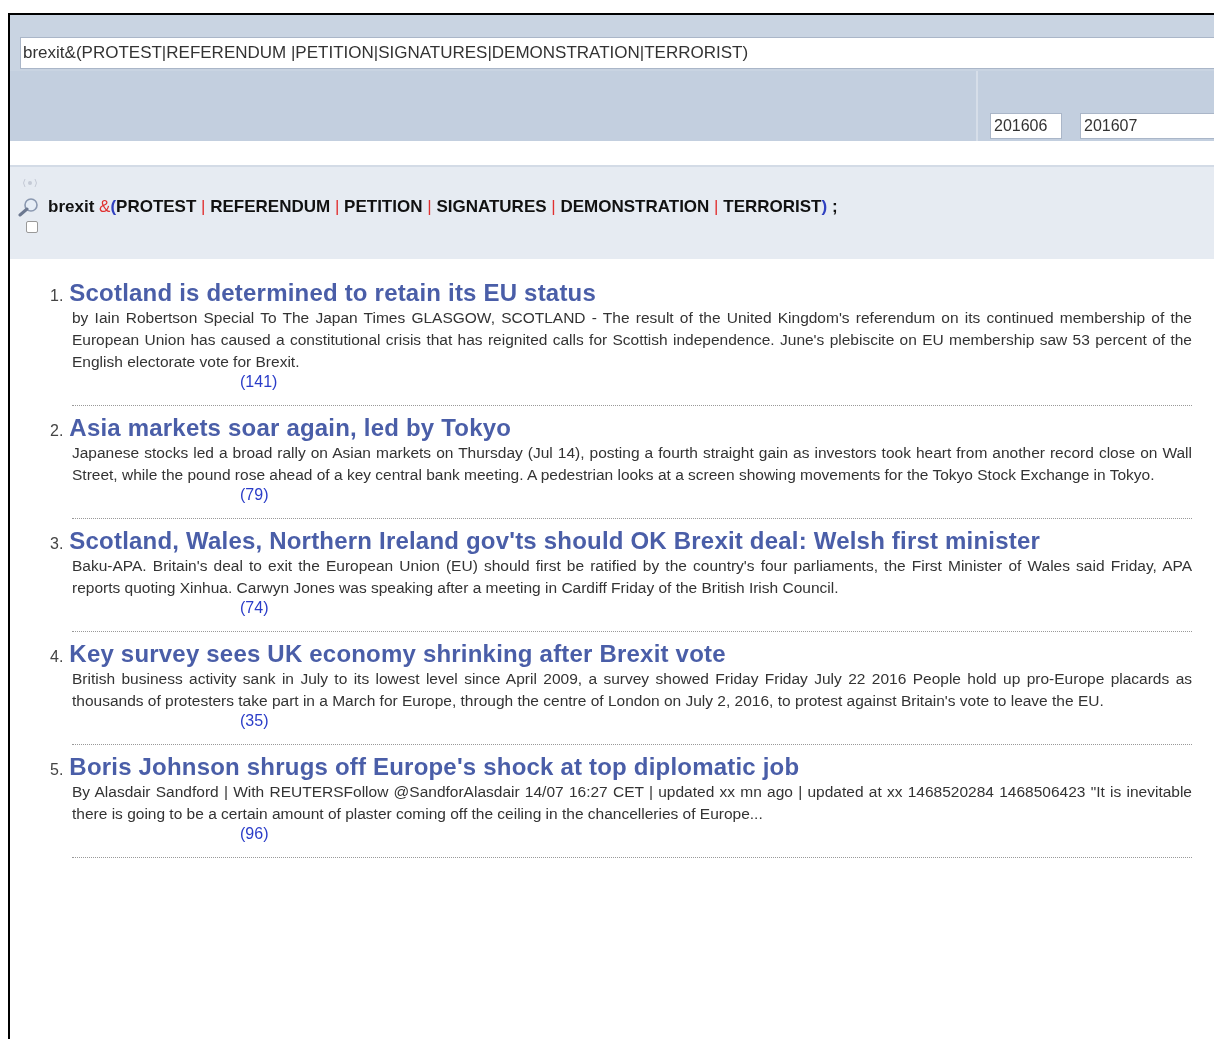 Image resolution: width=1214 pixels, height=1039 pixels. What do you see at coordinates (254, 834) in the screenshot?
I see `result-count-link: (96)` at bounding box center [254, 834].